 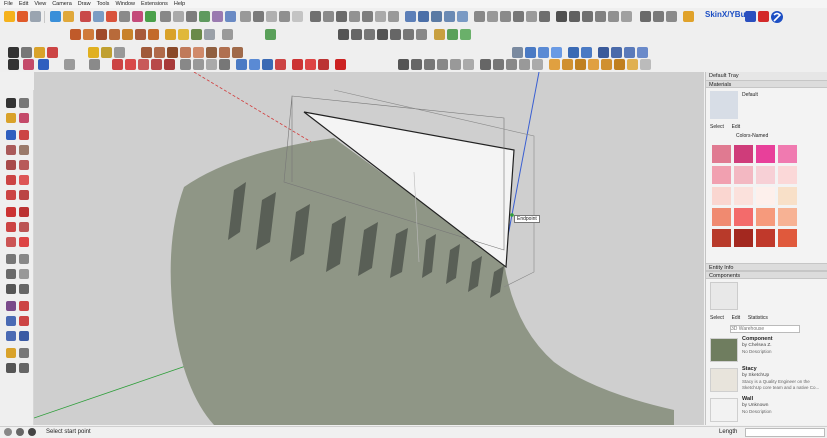 I want to click on view-top-icon, so click(x=416, y=64).